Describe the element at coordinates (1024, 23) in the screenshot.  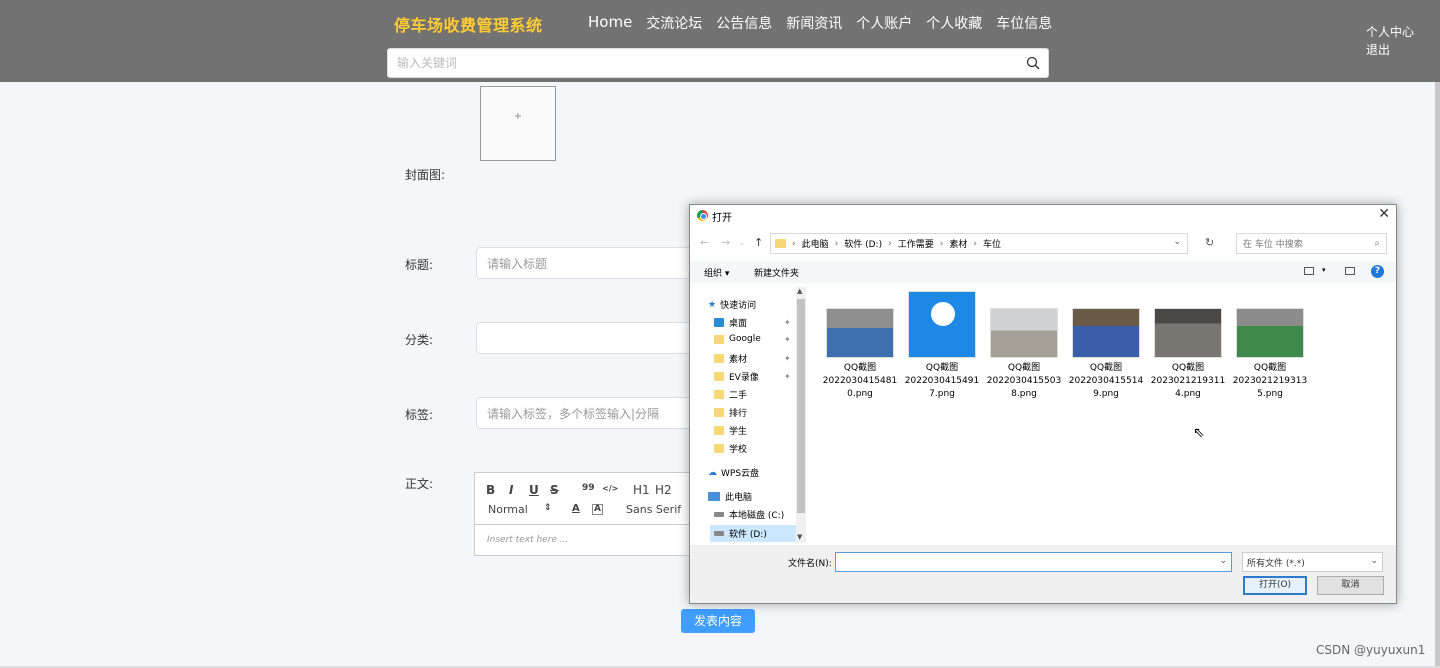
I see `nav-parking: 车位信息` at that location.